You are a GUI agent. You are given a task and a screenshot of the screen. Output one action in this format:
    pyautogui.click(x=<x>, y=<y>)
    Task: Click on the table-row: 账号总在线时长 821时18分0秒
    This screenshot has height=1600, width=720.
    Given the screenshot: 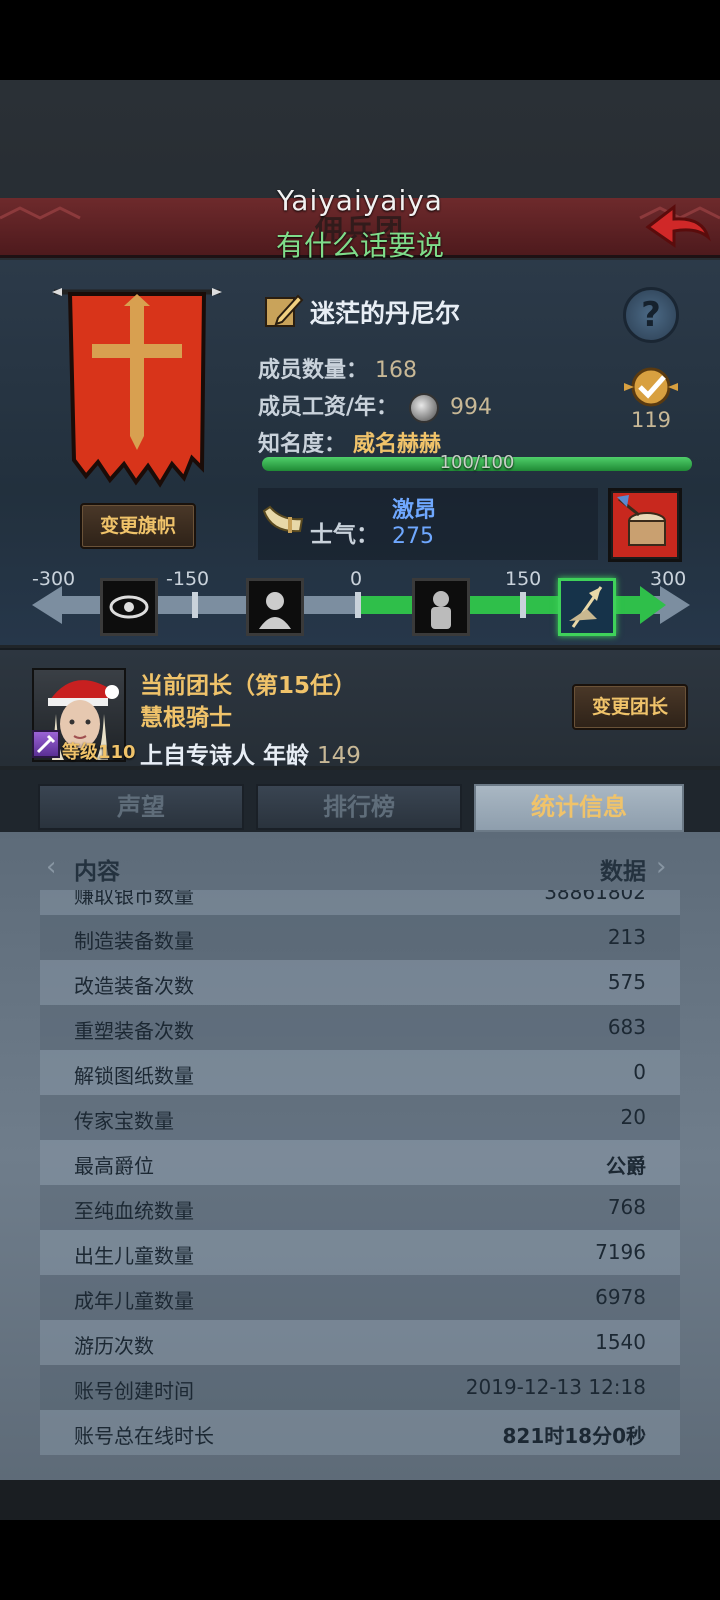 What is the action you would take?
    pyautogui.click(x=360, y=1432)
    